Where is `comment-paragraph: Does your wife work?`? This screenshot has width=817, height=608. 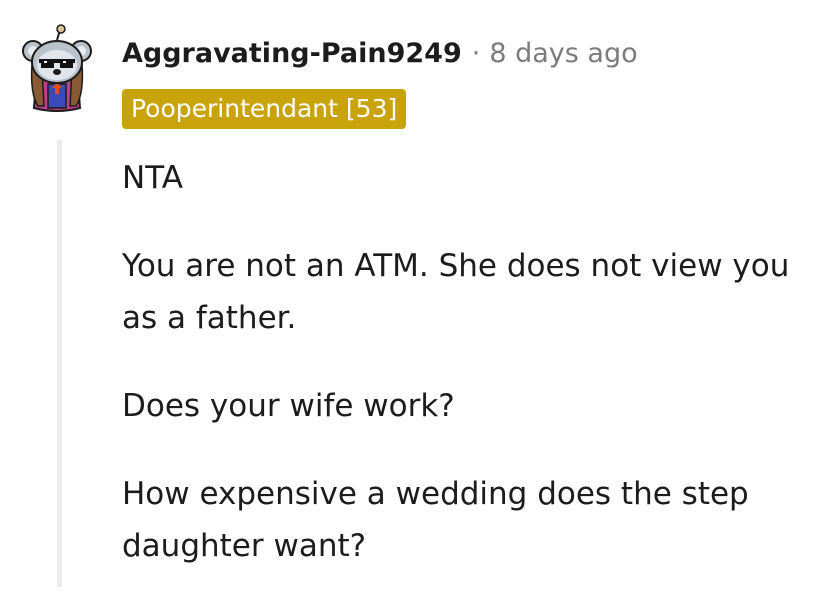 comment-paragraph: Does your wife work? is located at coordinates (288, 406).